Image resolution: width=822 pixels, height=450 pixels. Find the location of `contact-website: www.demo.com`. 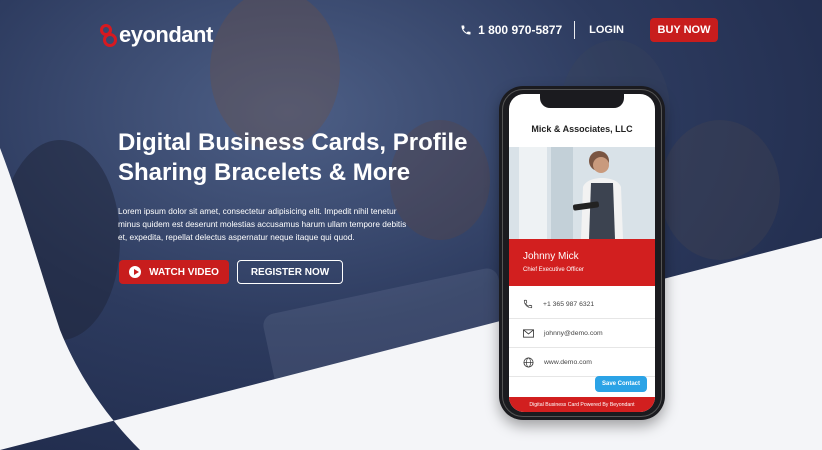

contact-website: www.demo.com is located at coordinates (568, 362).